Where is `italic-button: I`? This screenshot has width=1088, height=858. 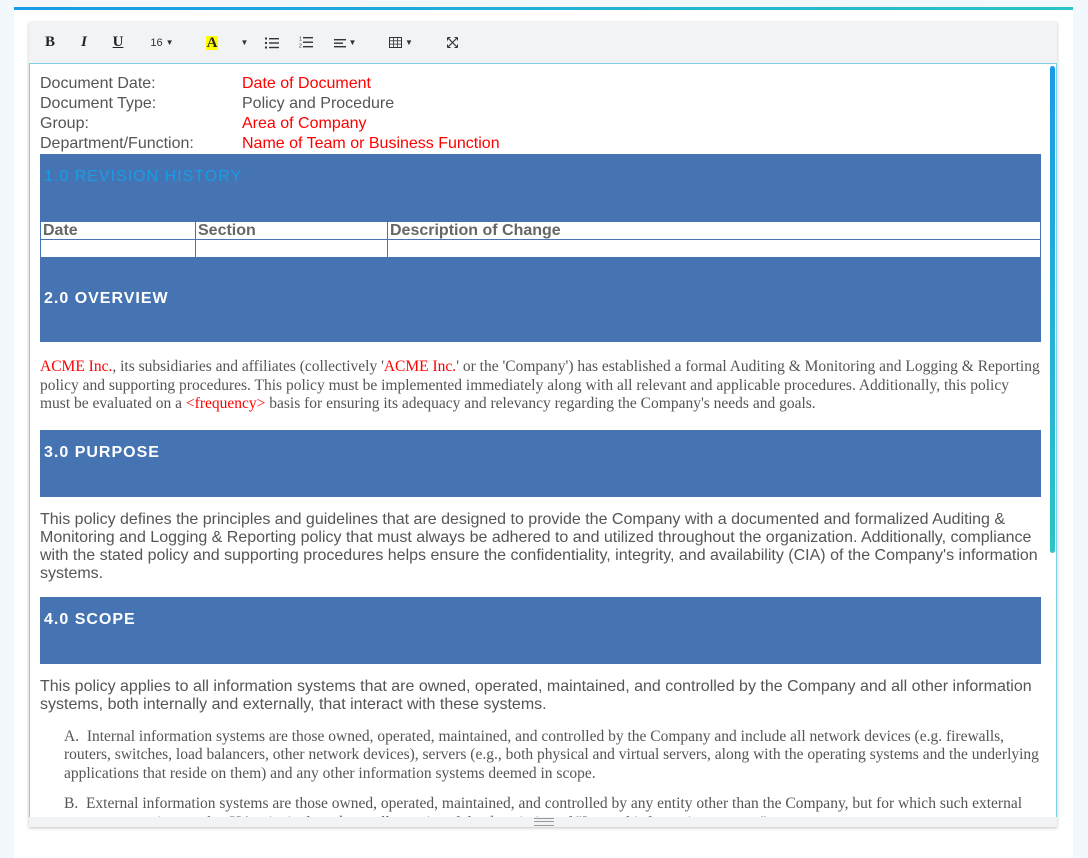 italic-button: I is located at coordinates (84, 42).